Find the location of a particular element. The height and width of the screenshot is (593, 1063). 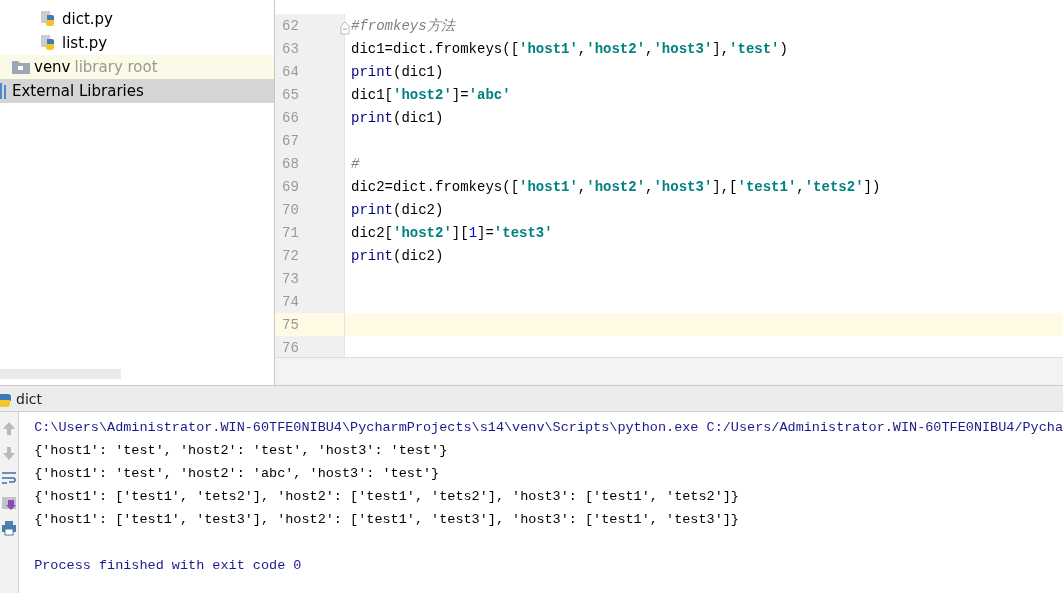

code-line: dic2['host2'][1]='test3' is located at coordinates (452, 232).